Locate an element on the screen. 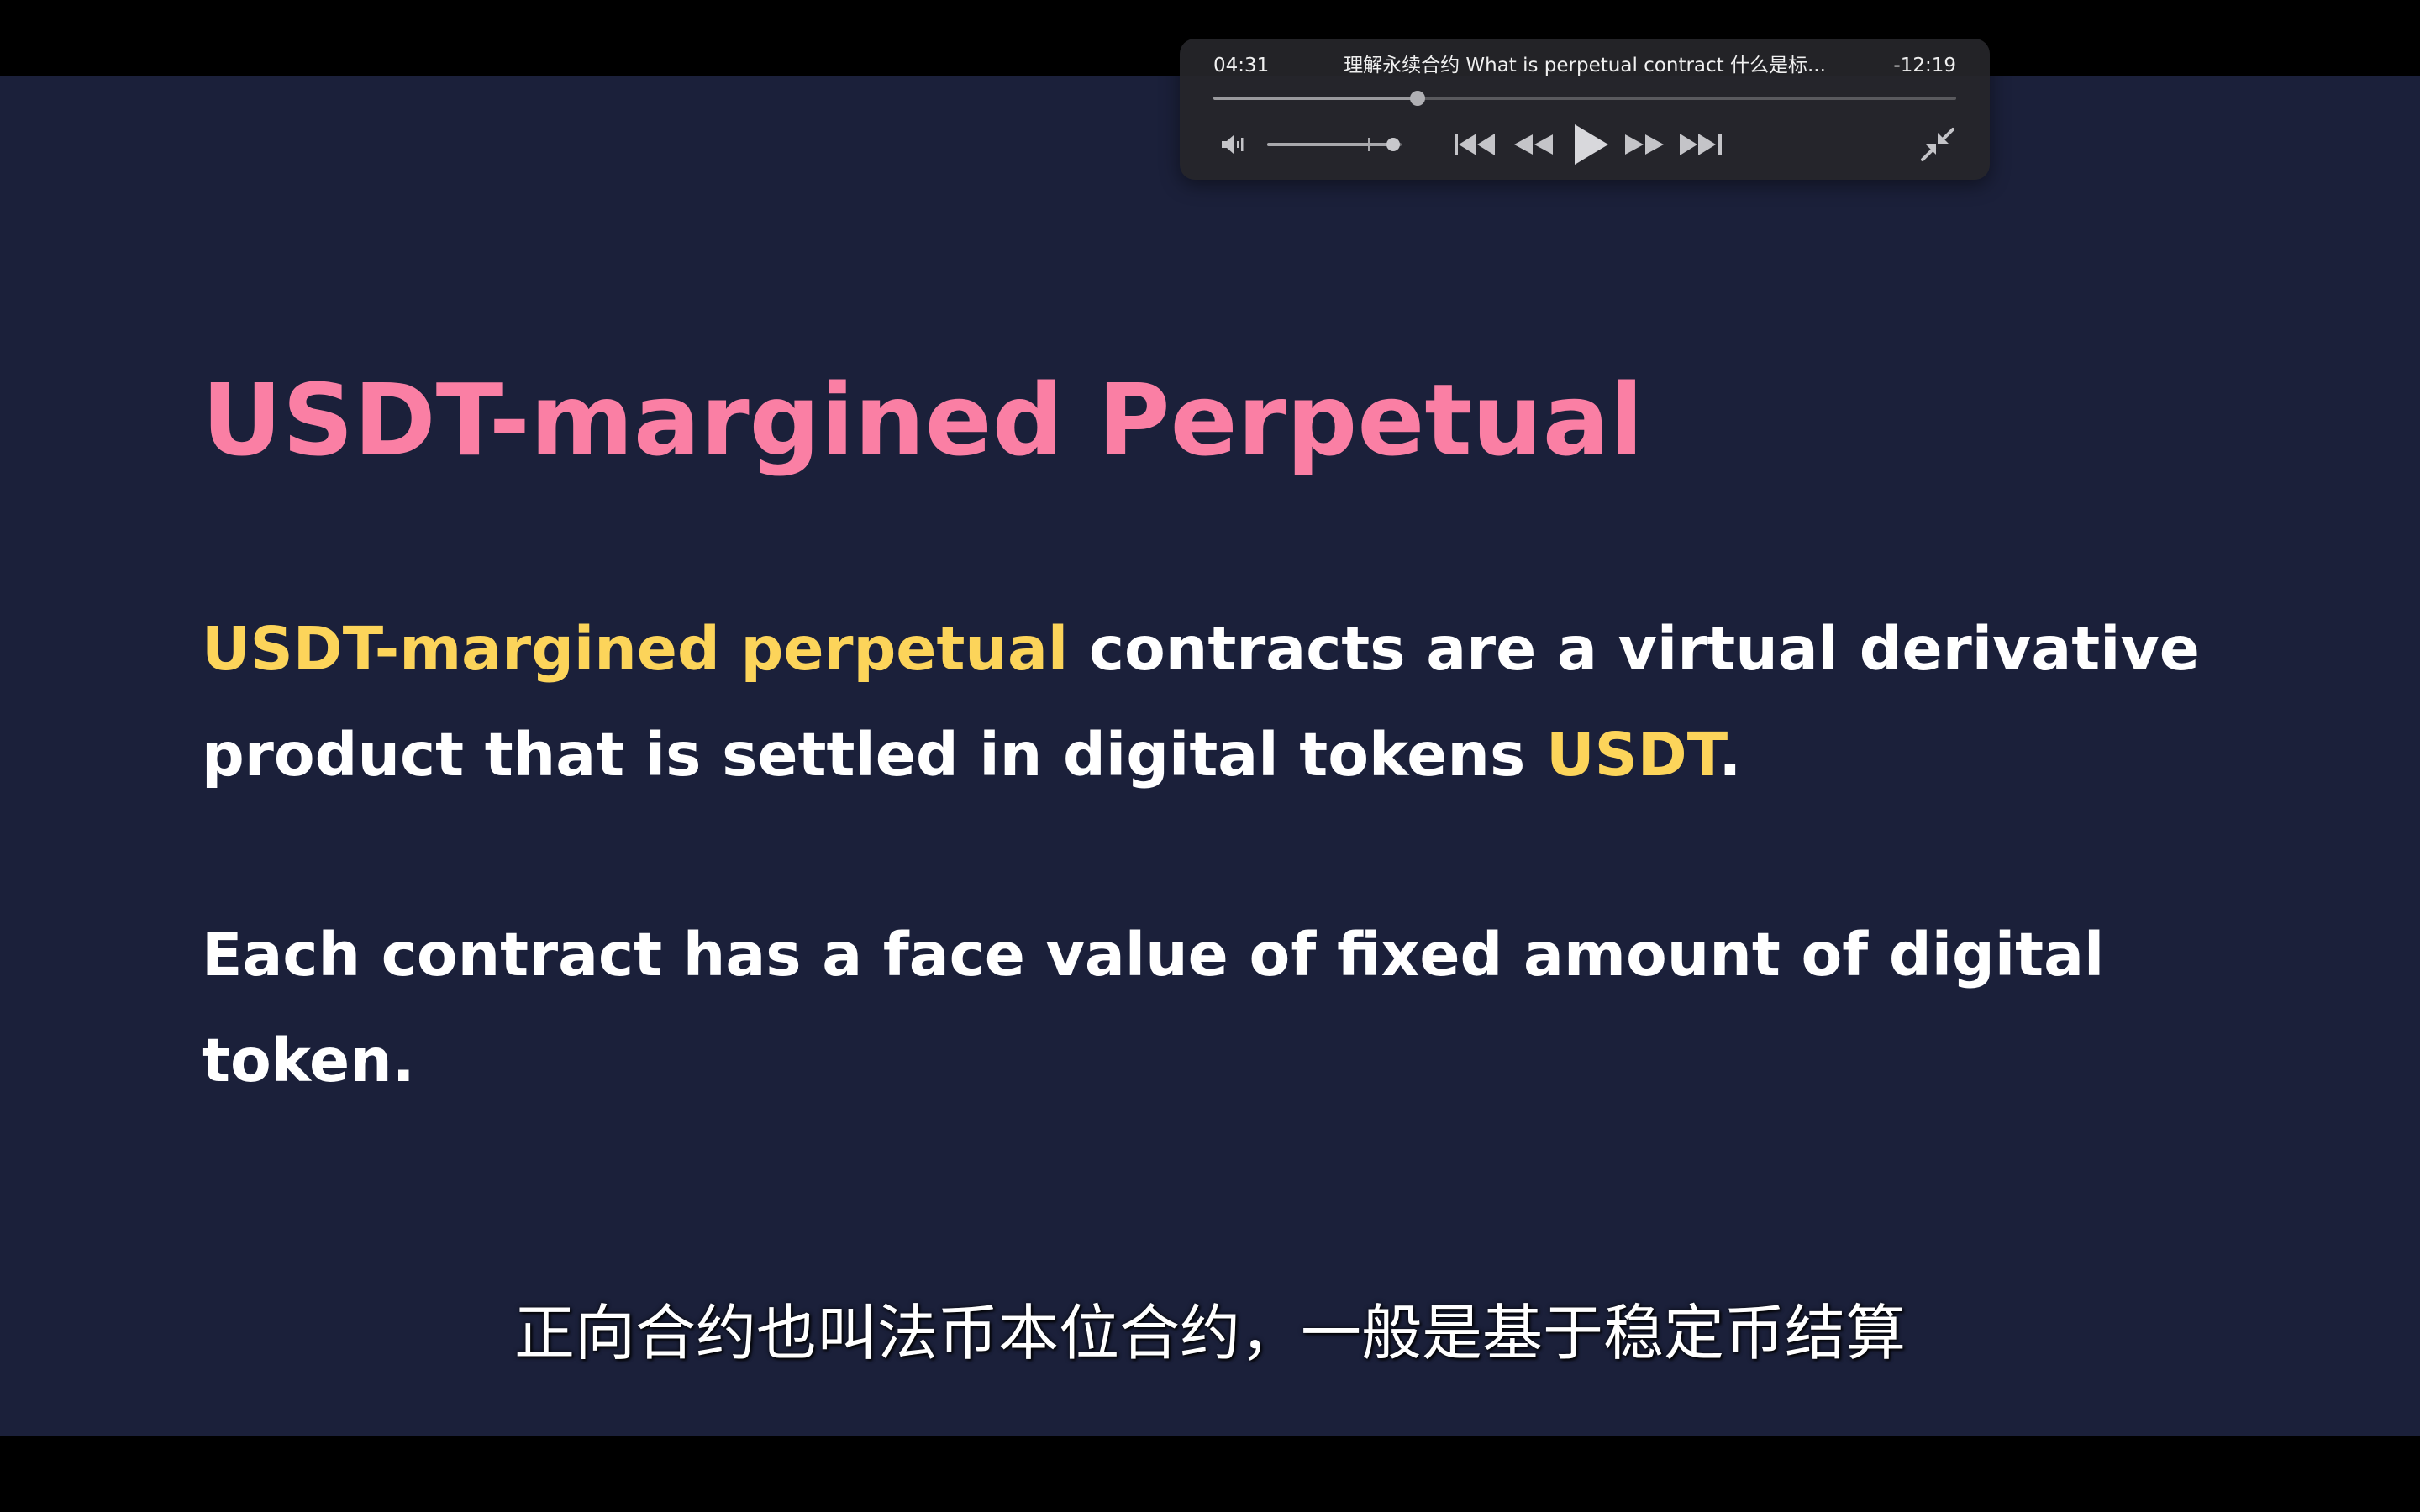 This screenshot has width=2420, height=1512. skip-back-icon is located at coordinates (1476, 144).